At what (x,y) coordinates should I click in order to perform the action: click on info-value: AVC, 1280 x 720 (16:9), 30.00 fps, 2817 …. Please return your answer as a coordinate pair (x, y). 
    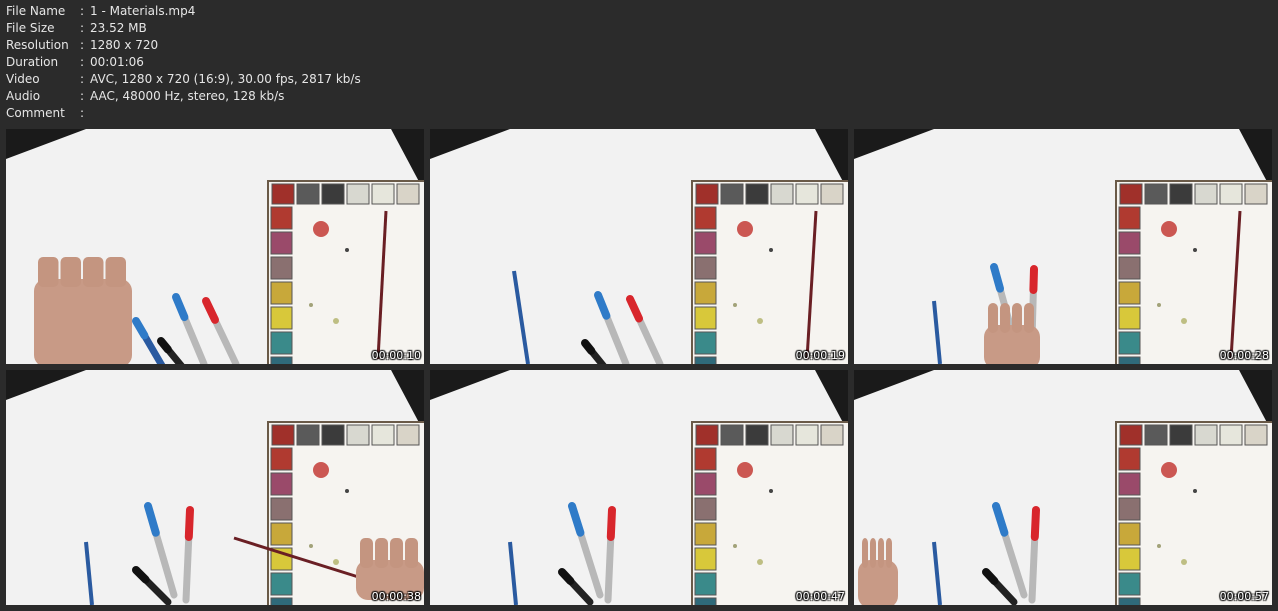
    Looking at the image, I should click on (225, 79).